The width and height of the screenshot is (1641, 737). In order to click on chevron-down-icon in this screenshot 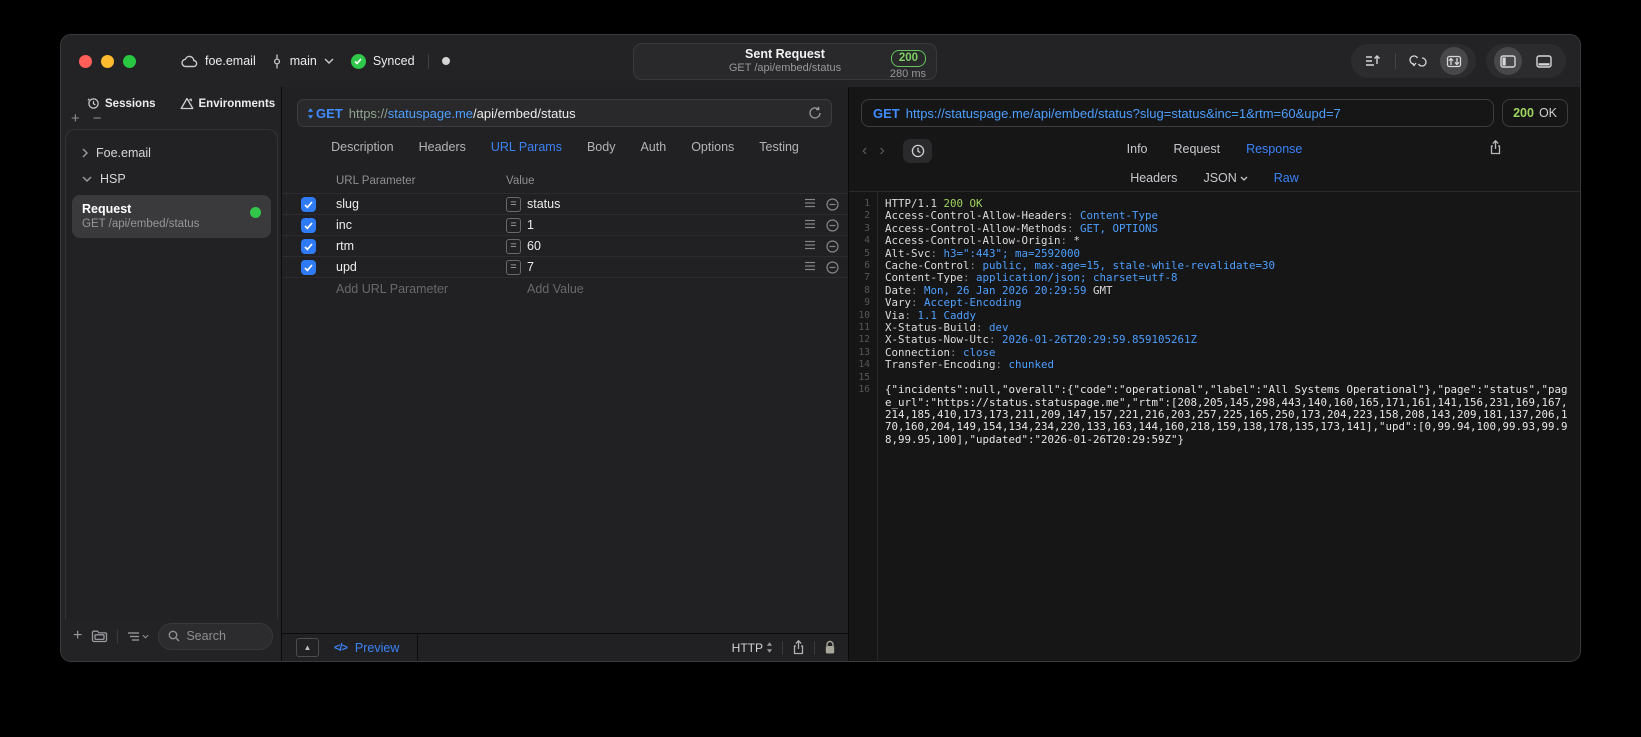, I will do `click(87, 179)`.